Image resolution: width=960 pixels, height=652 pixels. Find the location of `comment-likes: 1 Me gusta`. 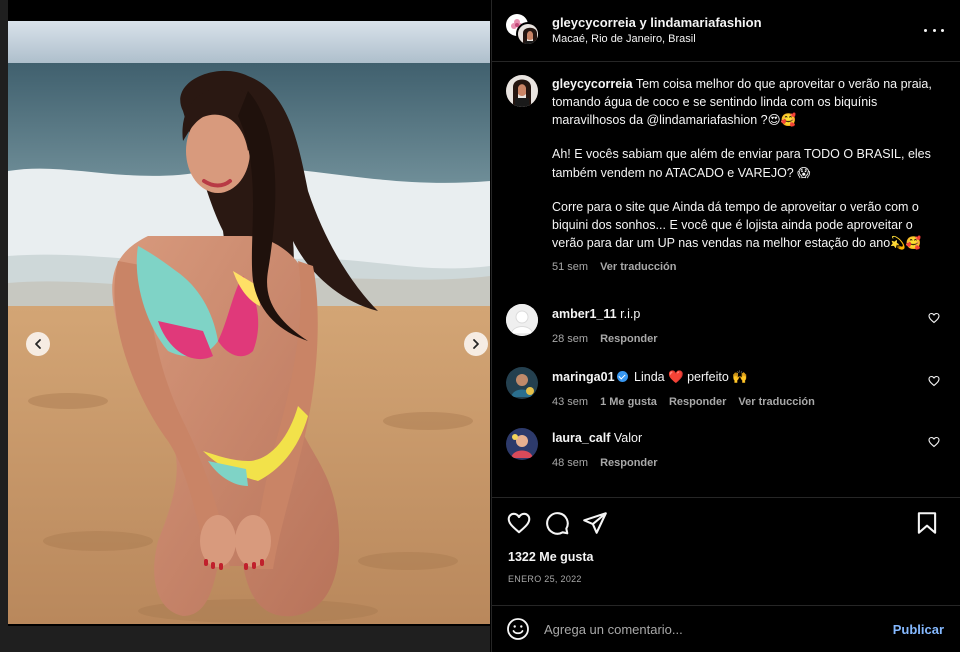

comment-likes: 1 Me gusta is located at coordinates (628, 402).